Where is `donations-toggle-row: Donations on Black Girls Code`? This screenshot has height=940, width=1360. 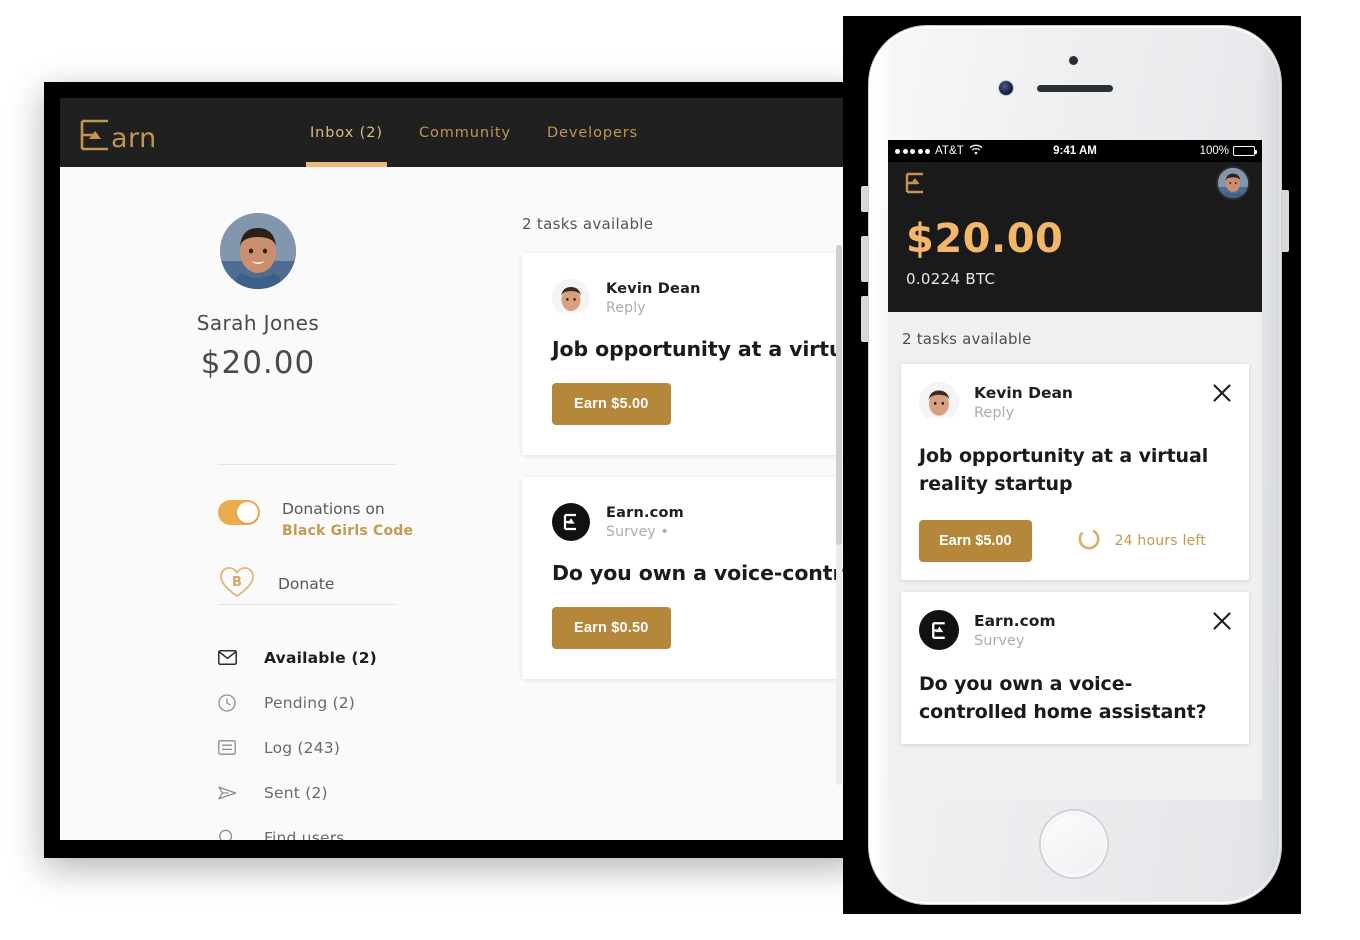
donations-toggle-row: Donations on Black Girls Code is located at coordinates (315, 520).